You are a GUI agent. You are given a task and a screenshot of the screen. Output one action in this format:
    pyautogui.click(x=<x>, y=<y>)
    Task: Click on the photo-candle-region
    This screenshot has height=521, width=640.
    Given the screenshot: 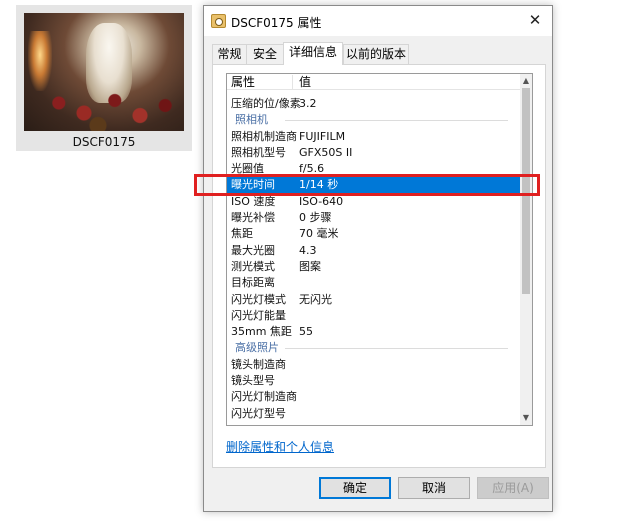 What is the action you would take?
    pyautogui.click(x=40, y=61)
    